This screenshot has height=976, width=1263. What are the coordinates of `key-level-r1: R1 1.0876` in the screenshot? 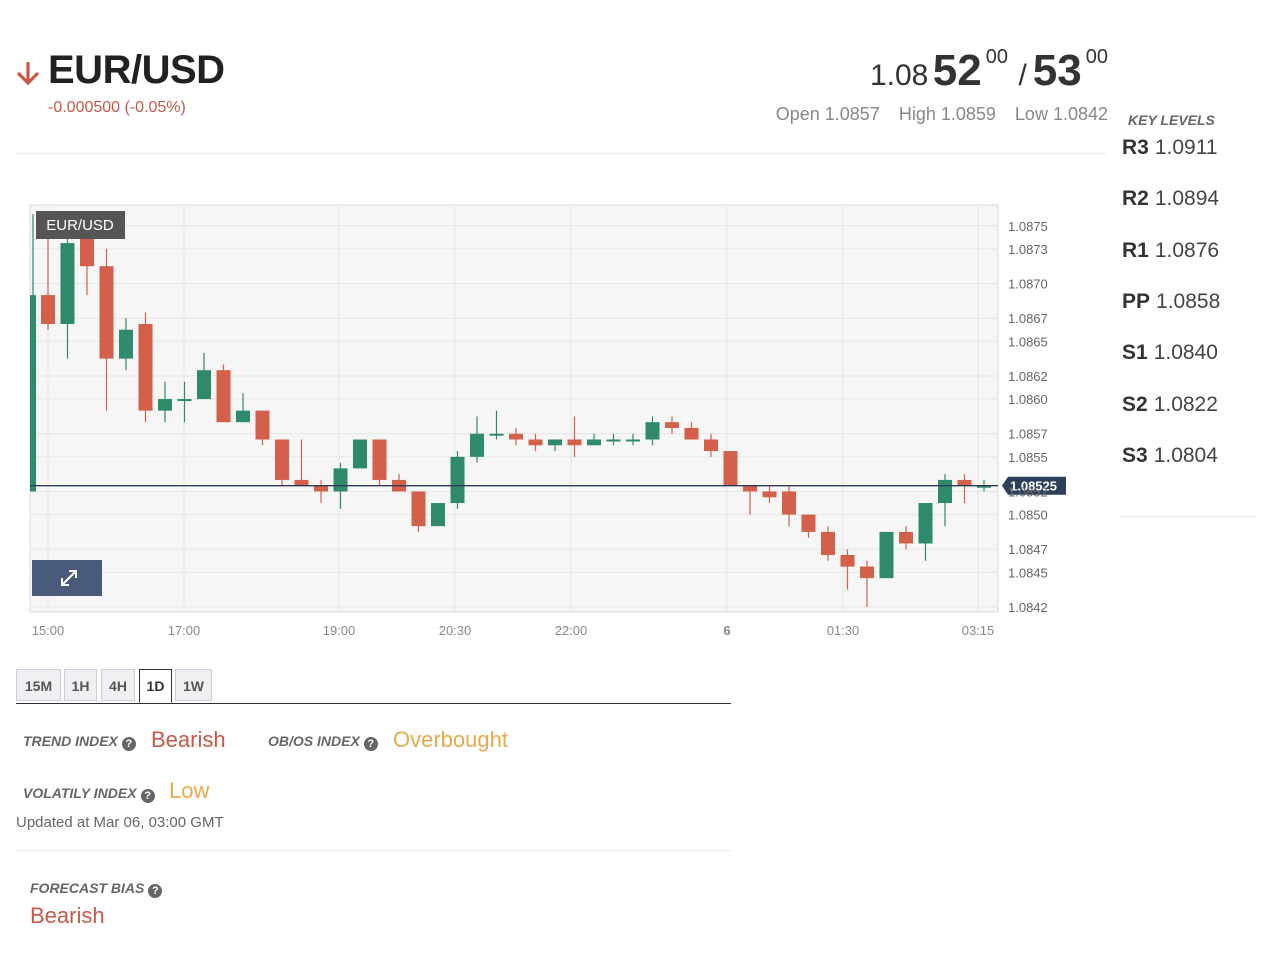 It's located at (1170, 251).